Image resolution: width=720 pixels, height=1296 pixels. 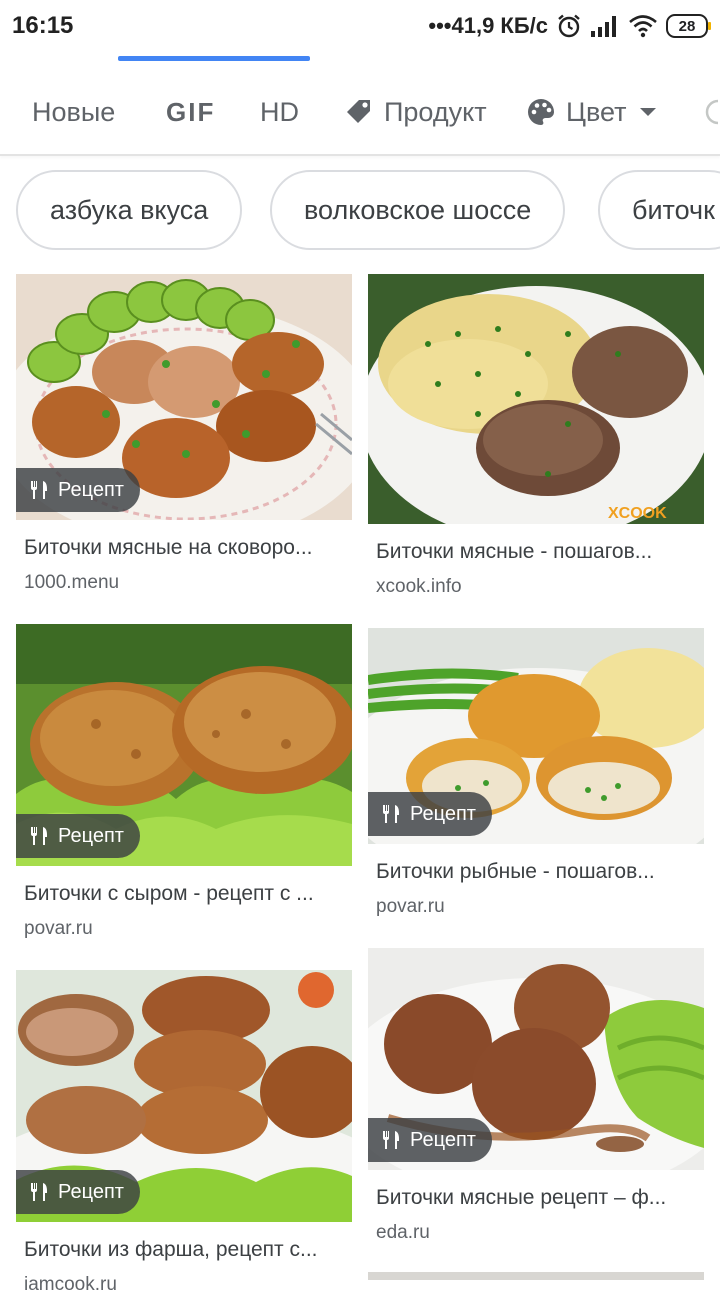 I want to click on filter-hd-label: HD, so click(x=279, y=111).